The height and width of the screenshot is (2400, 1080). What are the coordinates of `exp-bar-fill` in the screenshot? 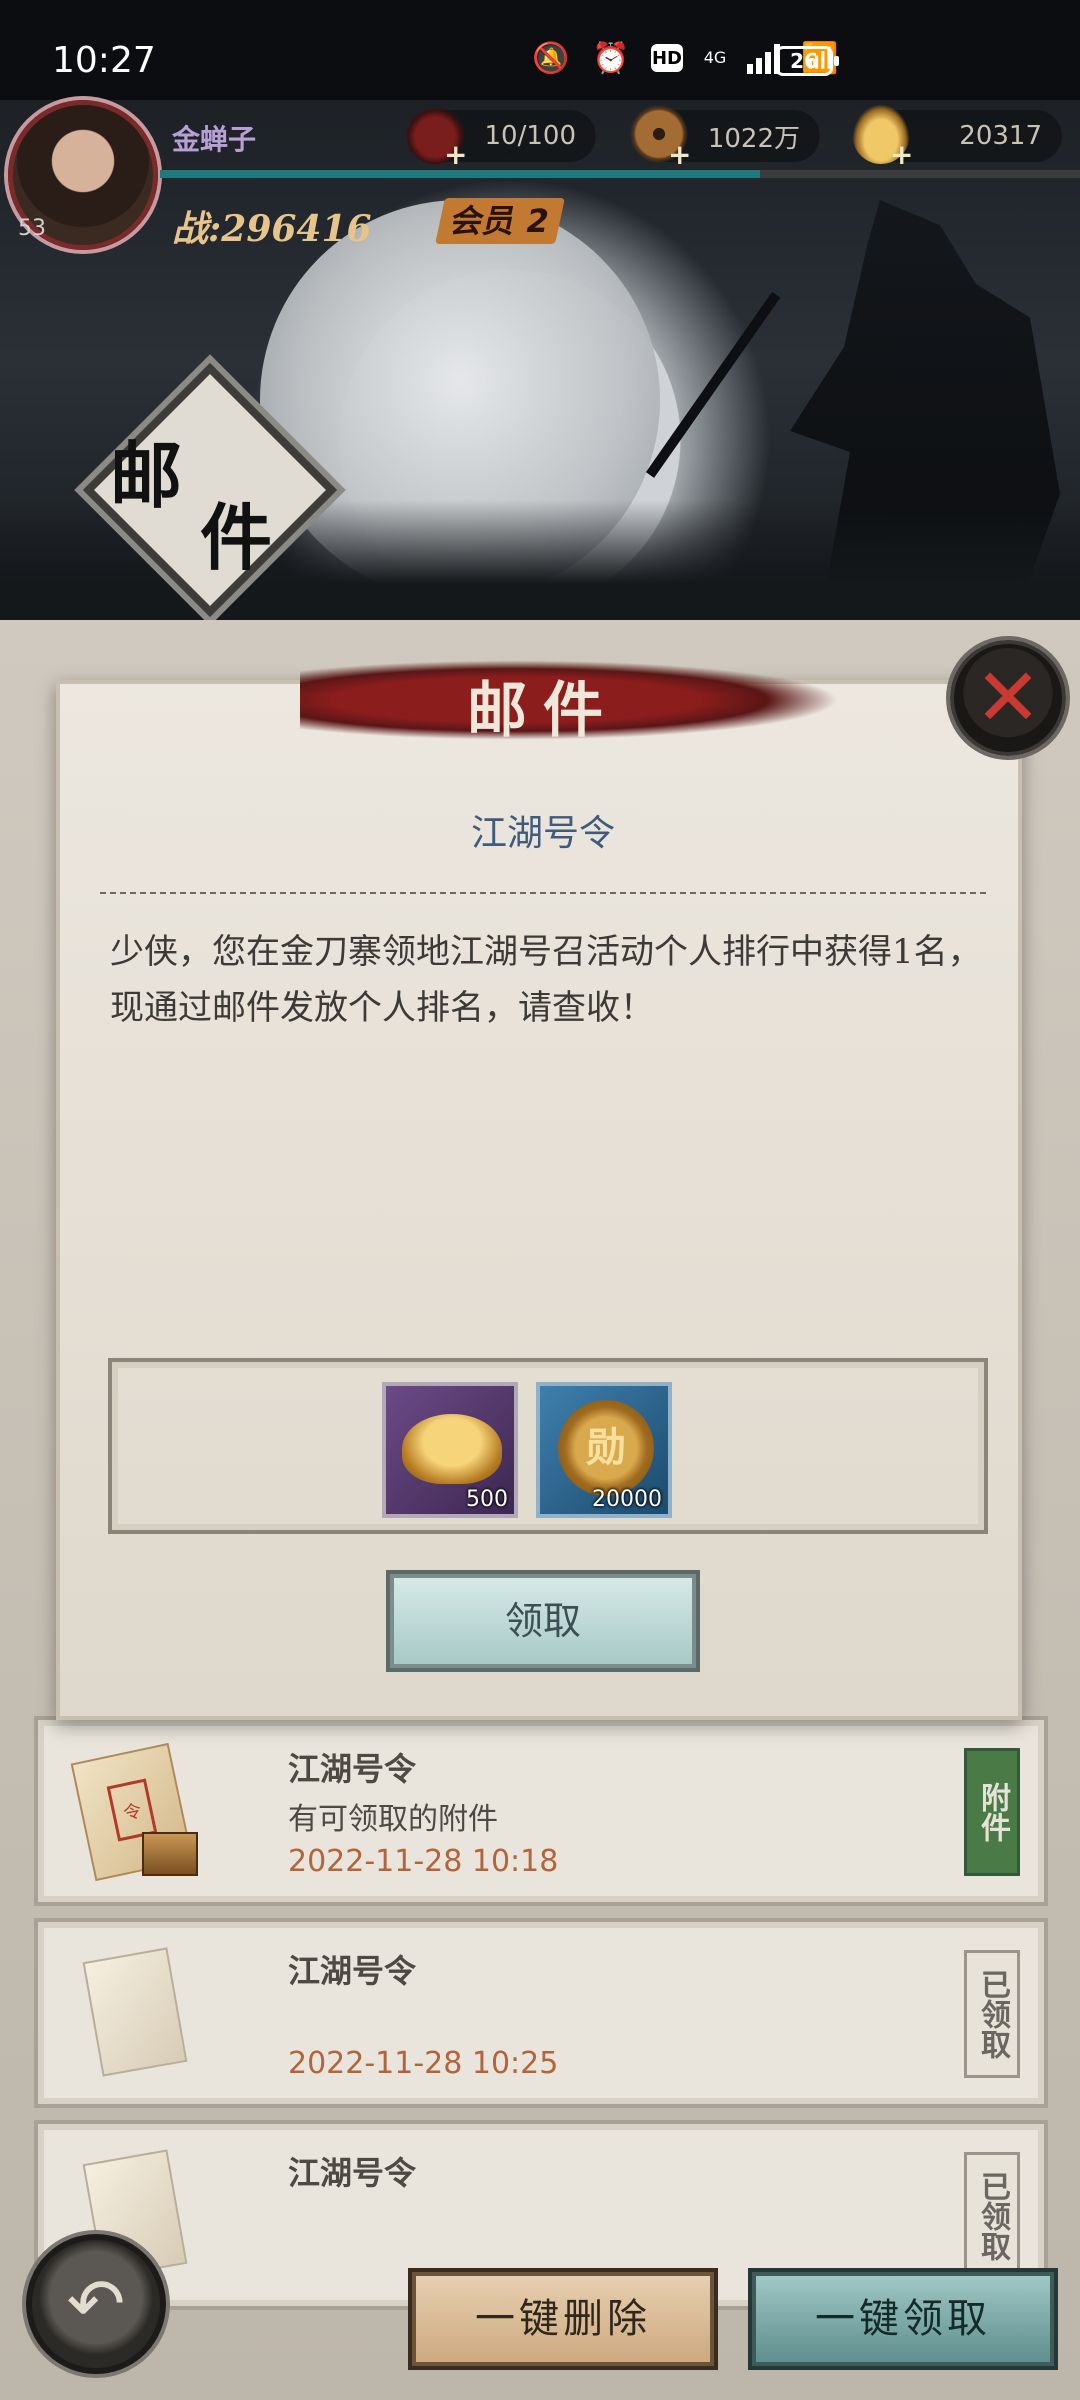 It's located at (460, 174).